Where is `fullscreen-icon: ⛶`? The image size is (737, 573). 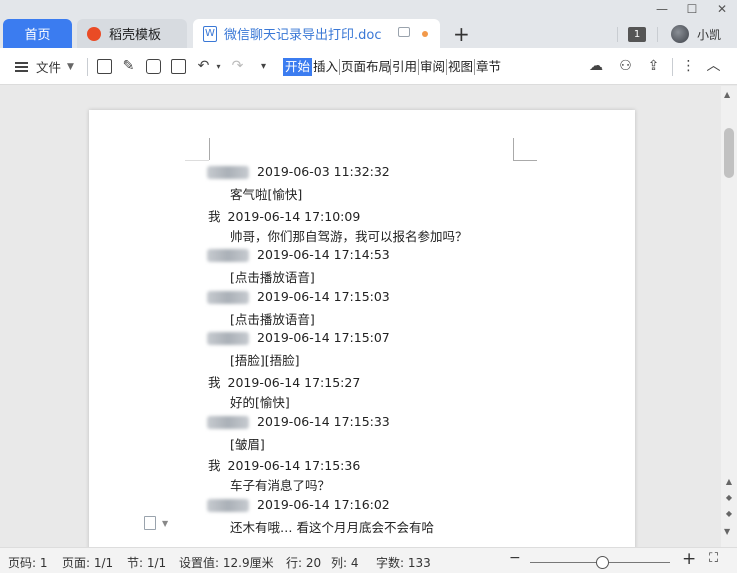 fullscreen-icon: ⛶ is located at coordinates (713, 558).